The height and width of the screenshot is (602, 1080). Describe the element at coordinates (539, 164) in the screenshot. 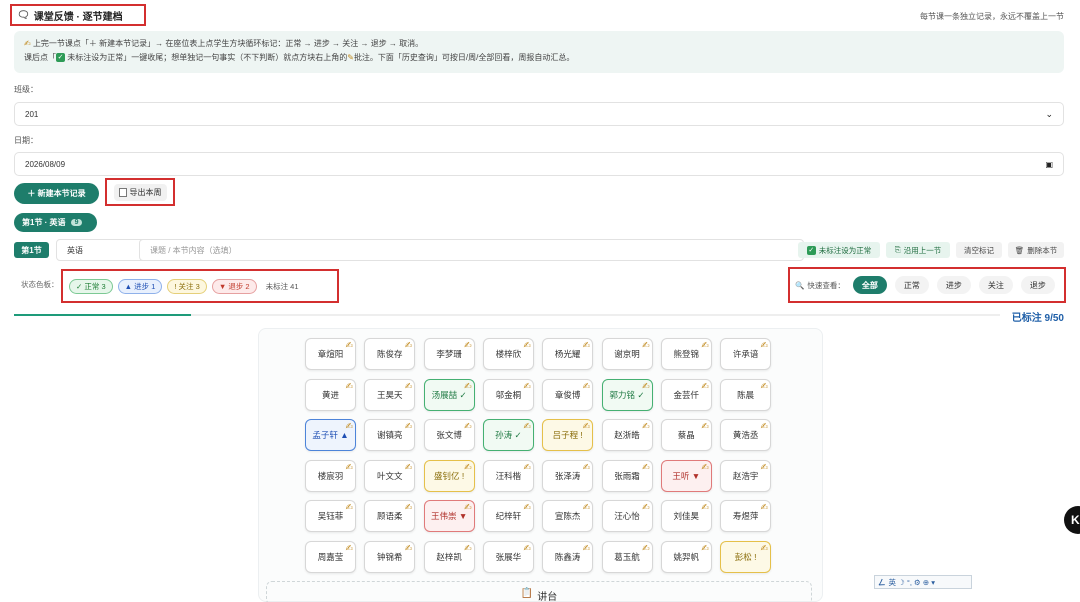

I see `date-input: 2026/08/09 ▣` at that location.